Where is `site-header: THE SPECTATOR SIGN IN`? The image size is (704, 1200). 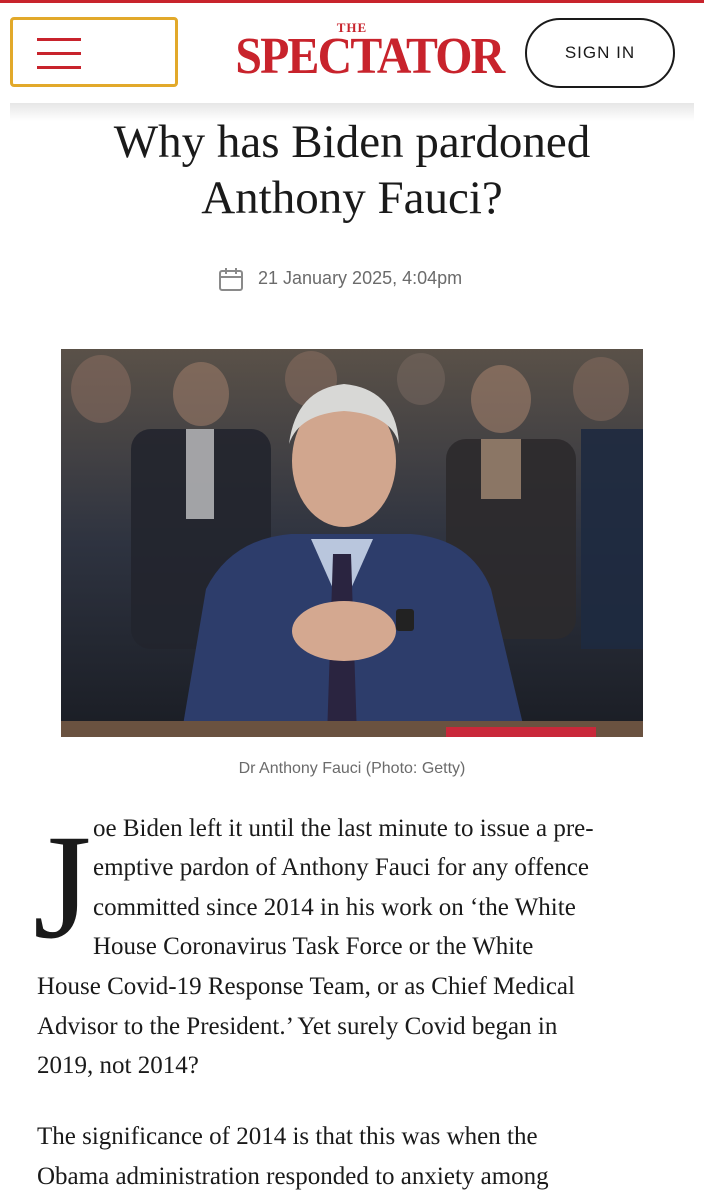
site-header: THE SPECTATOR SIGN IN is located at coordinates (352, 53).